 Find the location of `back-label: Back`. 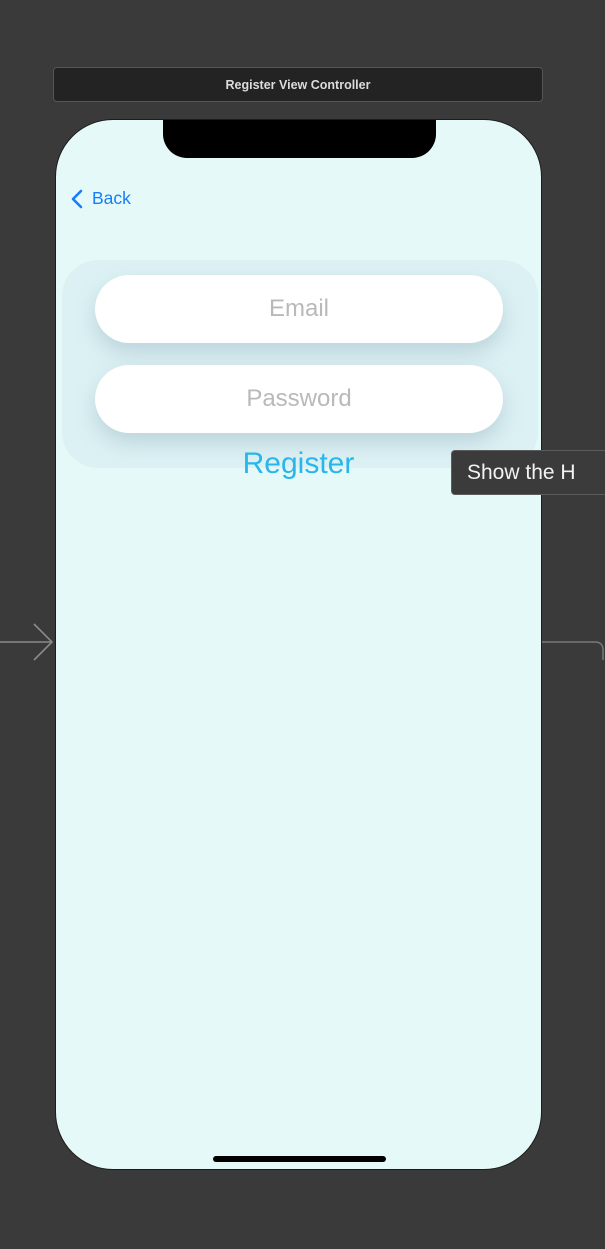

back-label: Back is located at coordinates (111, 198).